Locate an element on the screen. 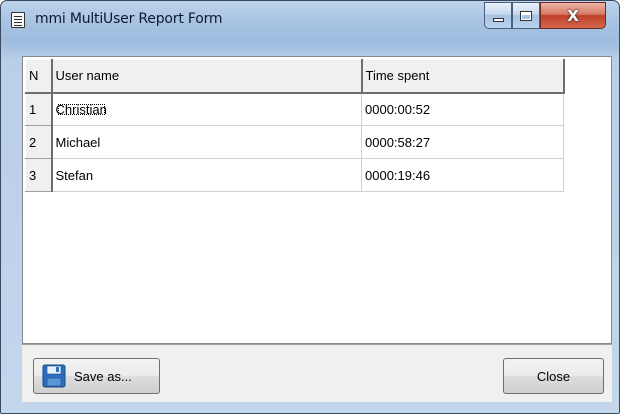 The width and height of the screenshot is (620, 414). table-row: 2 Michael 0000:58:27 is located at coordinates (294, 142).